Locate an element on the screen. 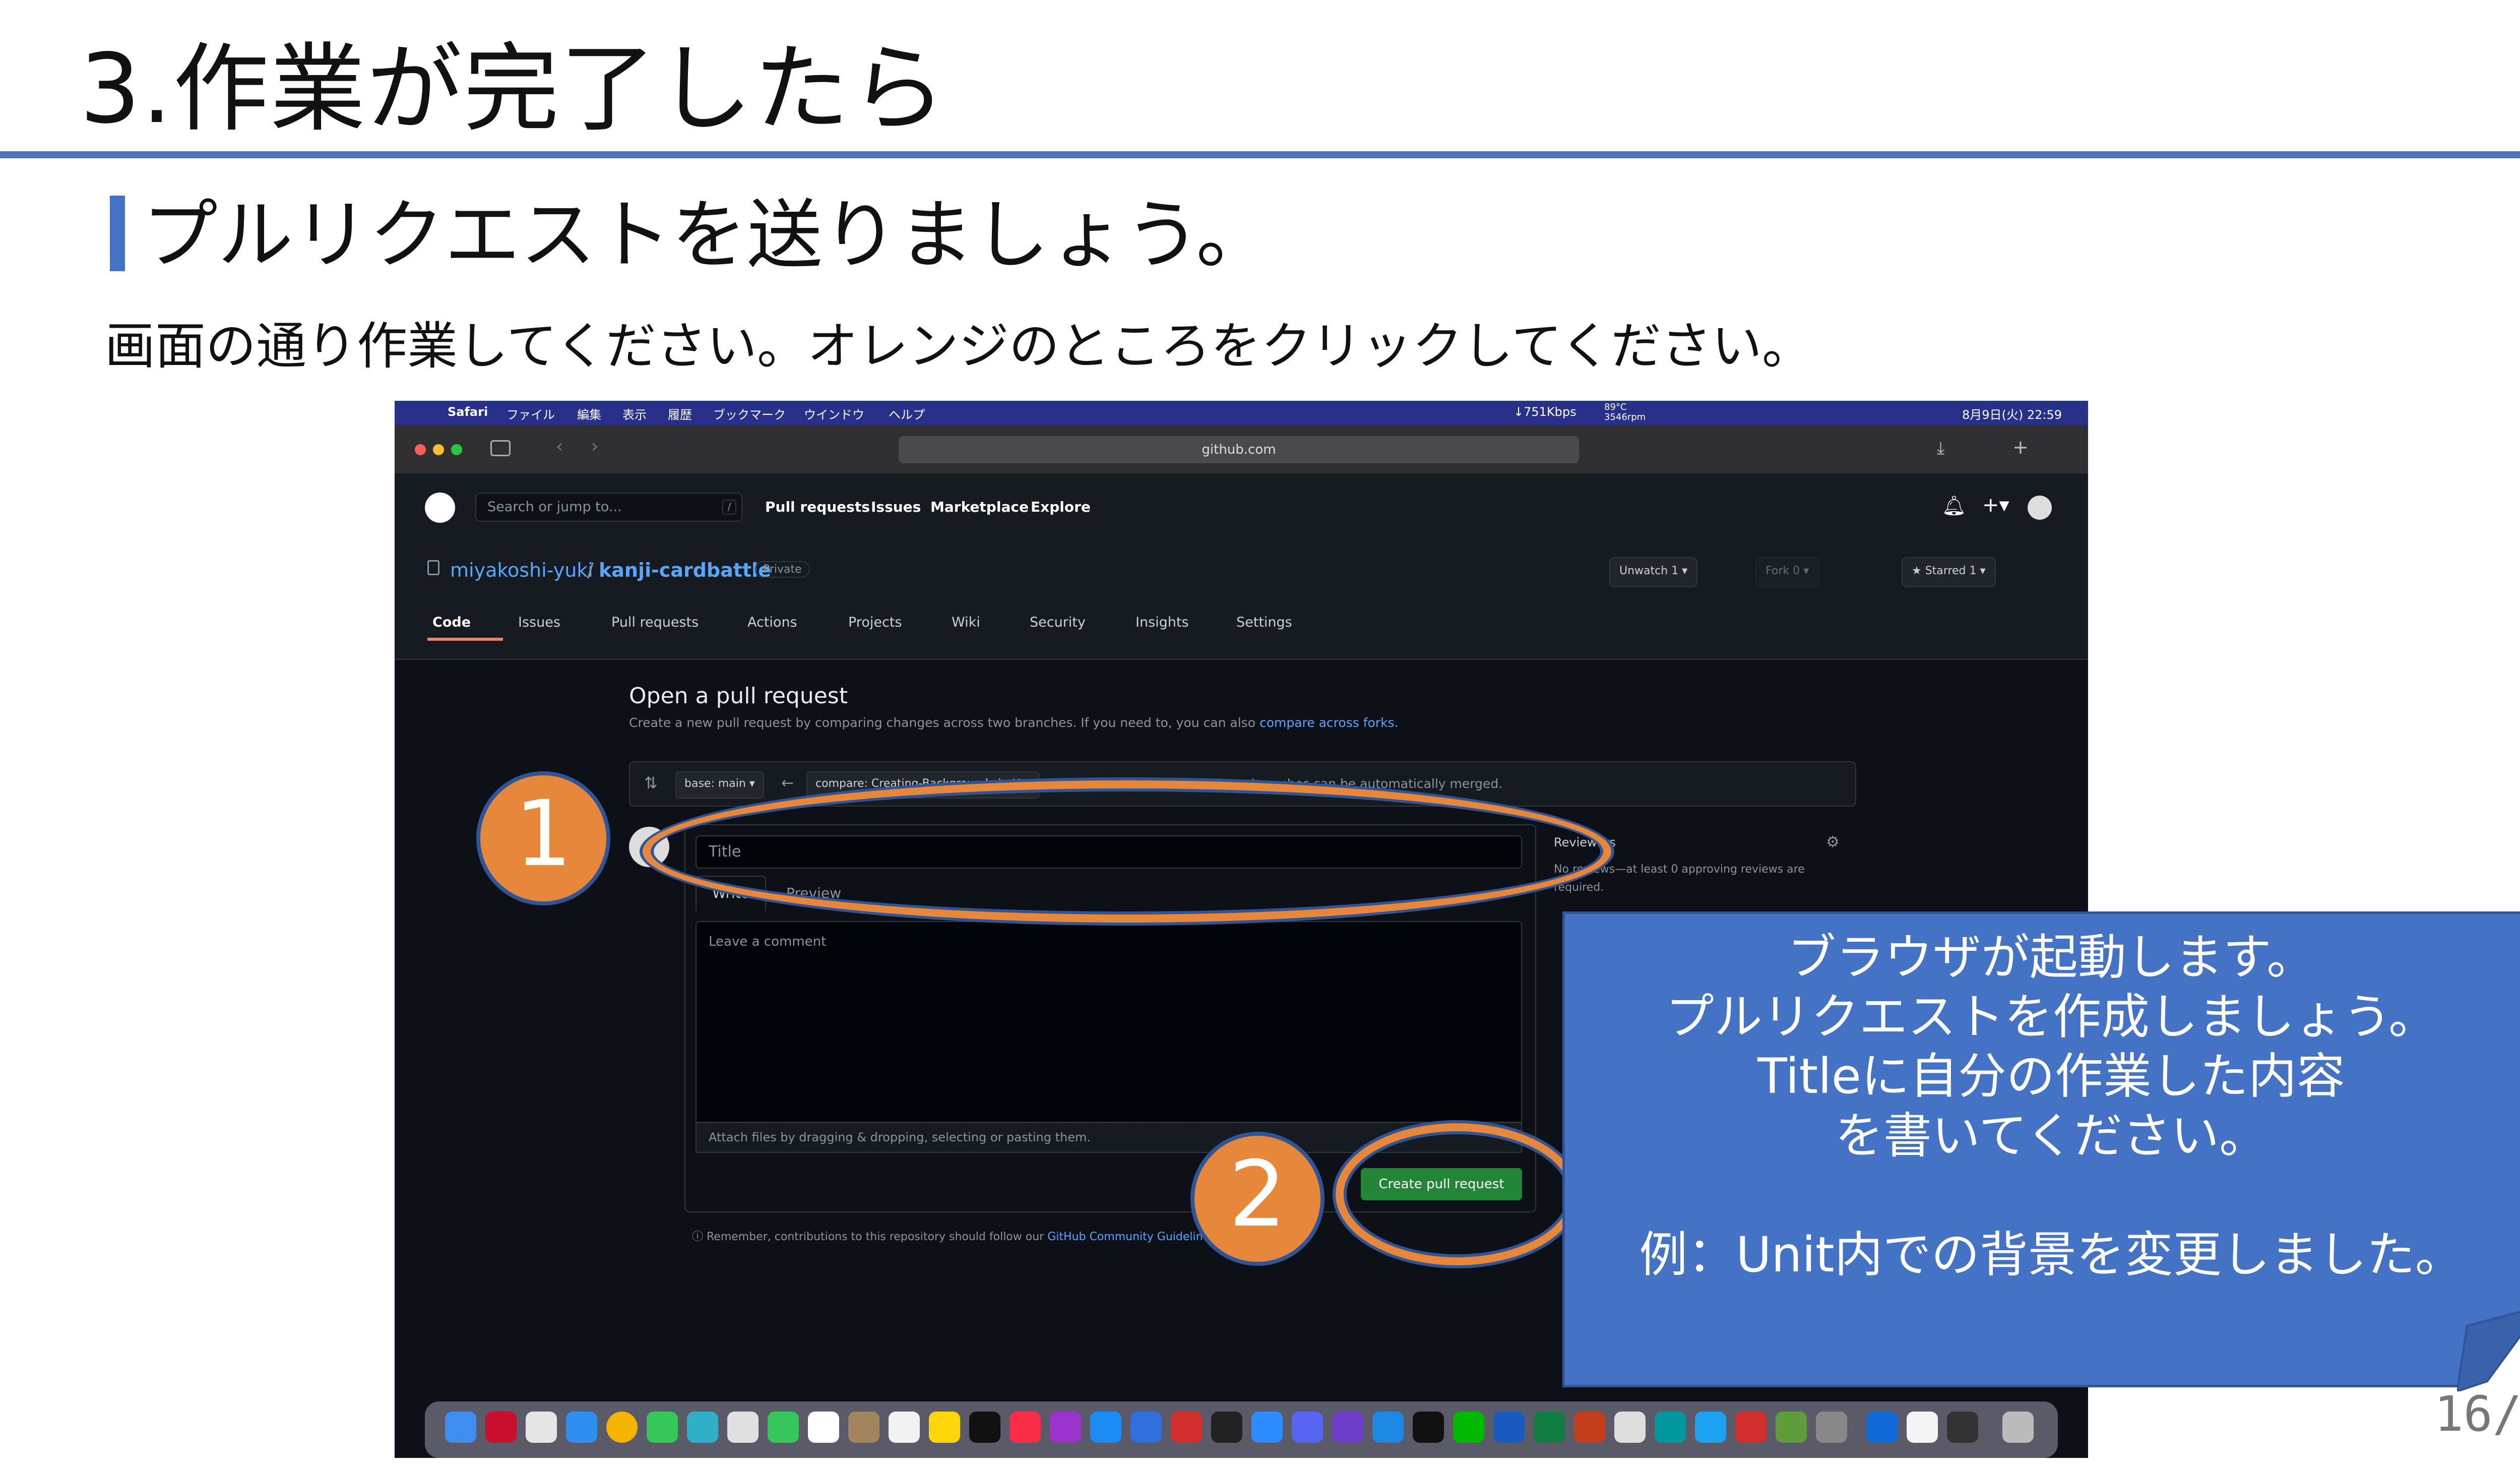  menubar-app-name: Safari is located at coordinates (468, 412).